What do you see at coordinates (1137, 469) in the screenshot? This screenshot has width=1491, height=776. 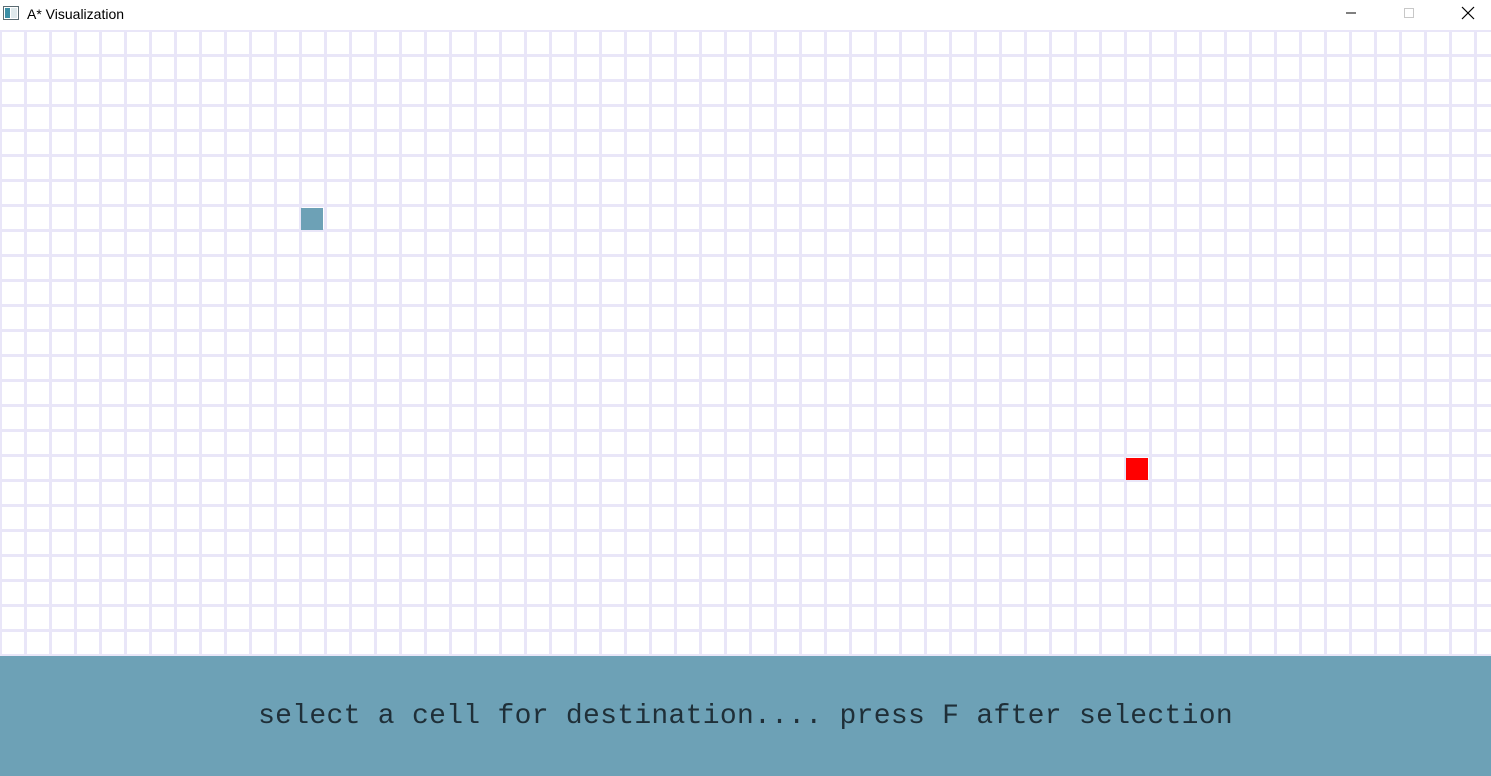 I see `destination-cell` at bounding box center [1137, 469].